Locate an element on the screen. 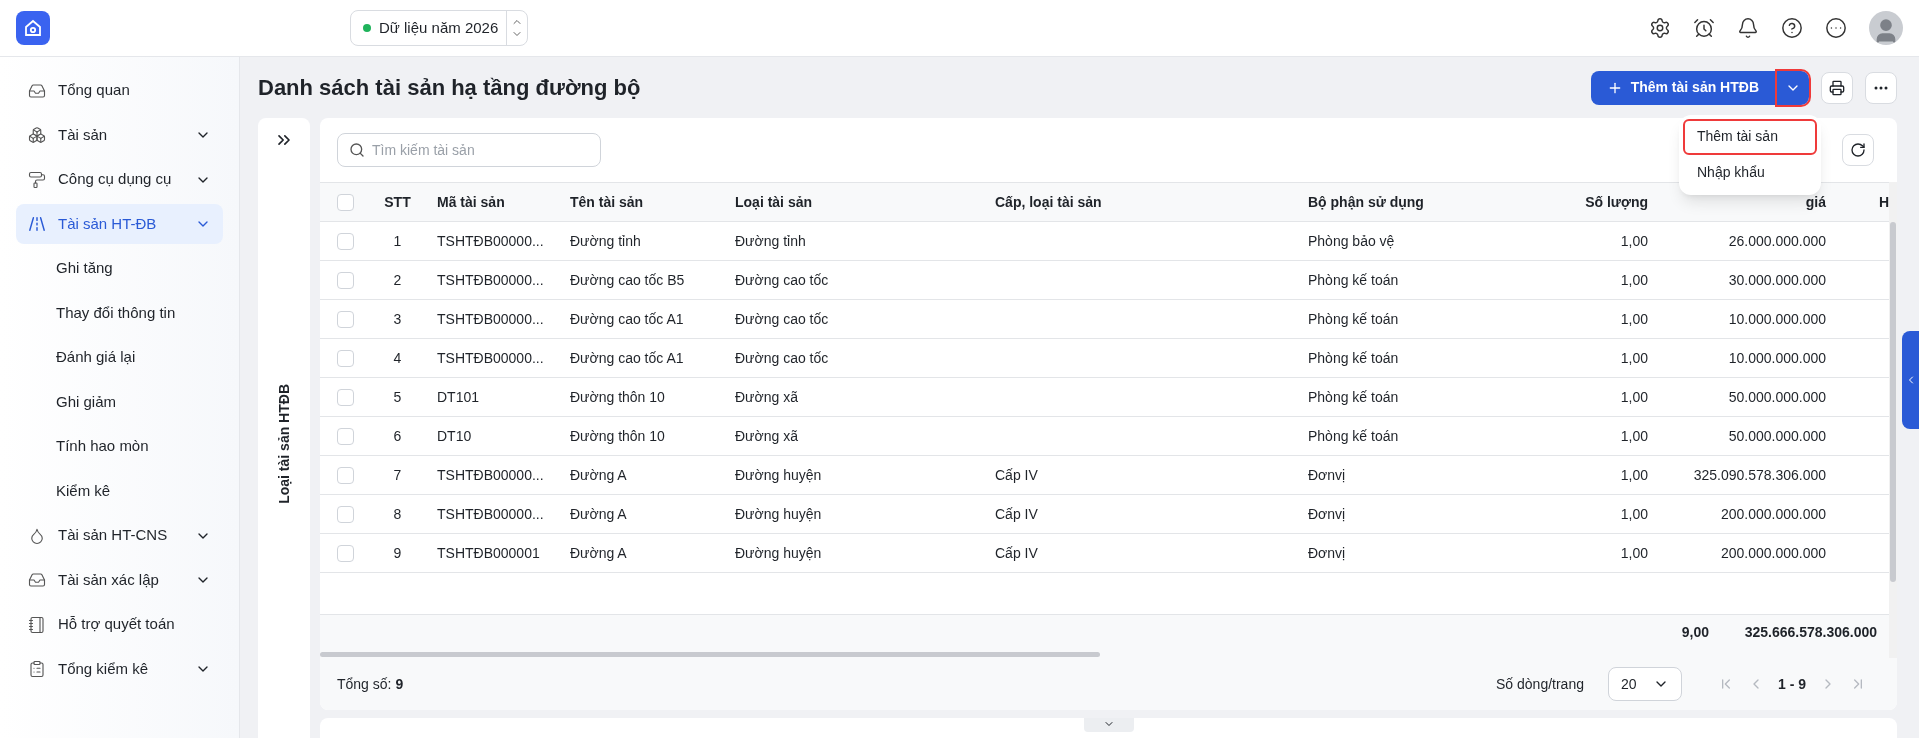 The width and height of the screenshot is (1919, 738). search-icon is located at coordinates (357, 150).